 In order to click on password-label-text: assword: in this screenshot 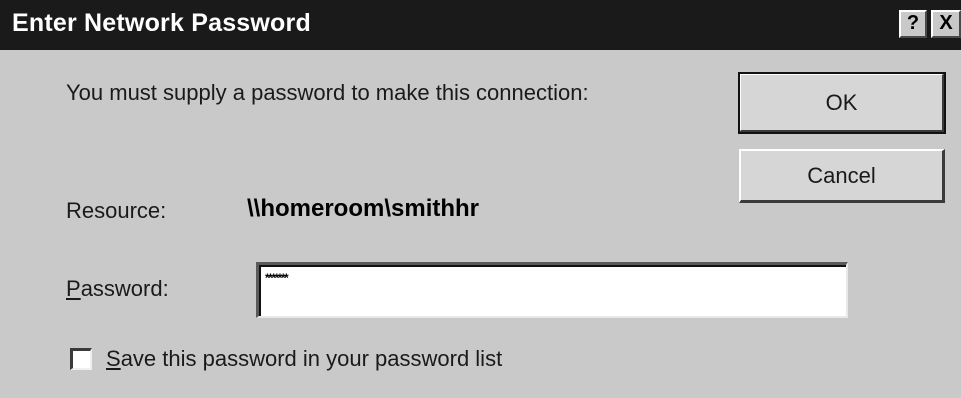, I will do `click(124, 288)`.